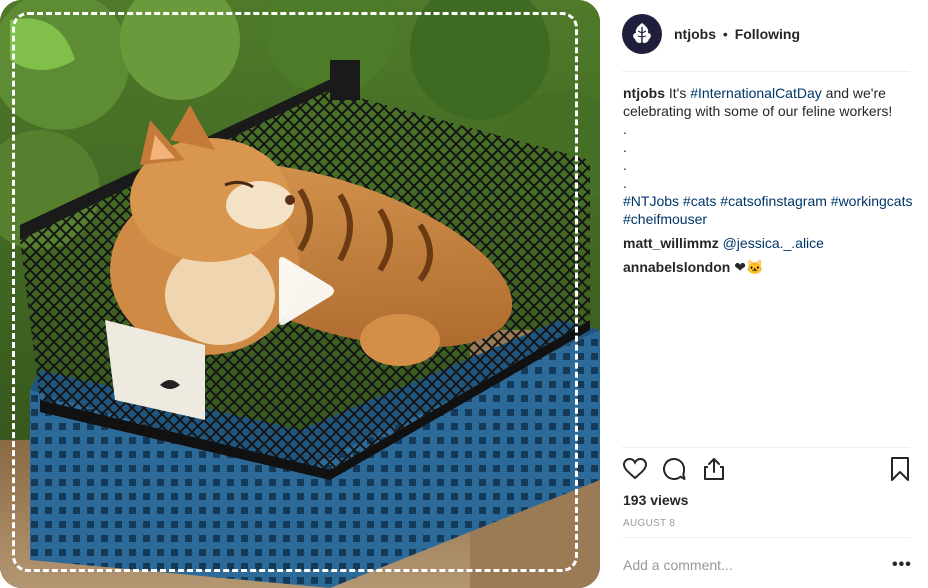 This screenshot has height=588, width=928. What do you see at coordinates (674, 469) in the screenshot?
I see `comment-bubble-icon` at bounding box center [674, 469].